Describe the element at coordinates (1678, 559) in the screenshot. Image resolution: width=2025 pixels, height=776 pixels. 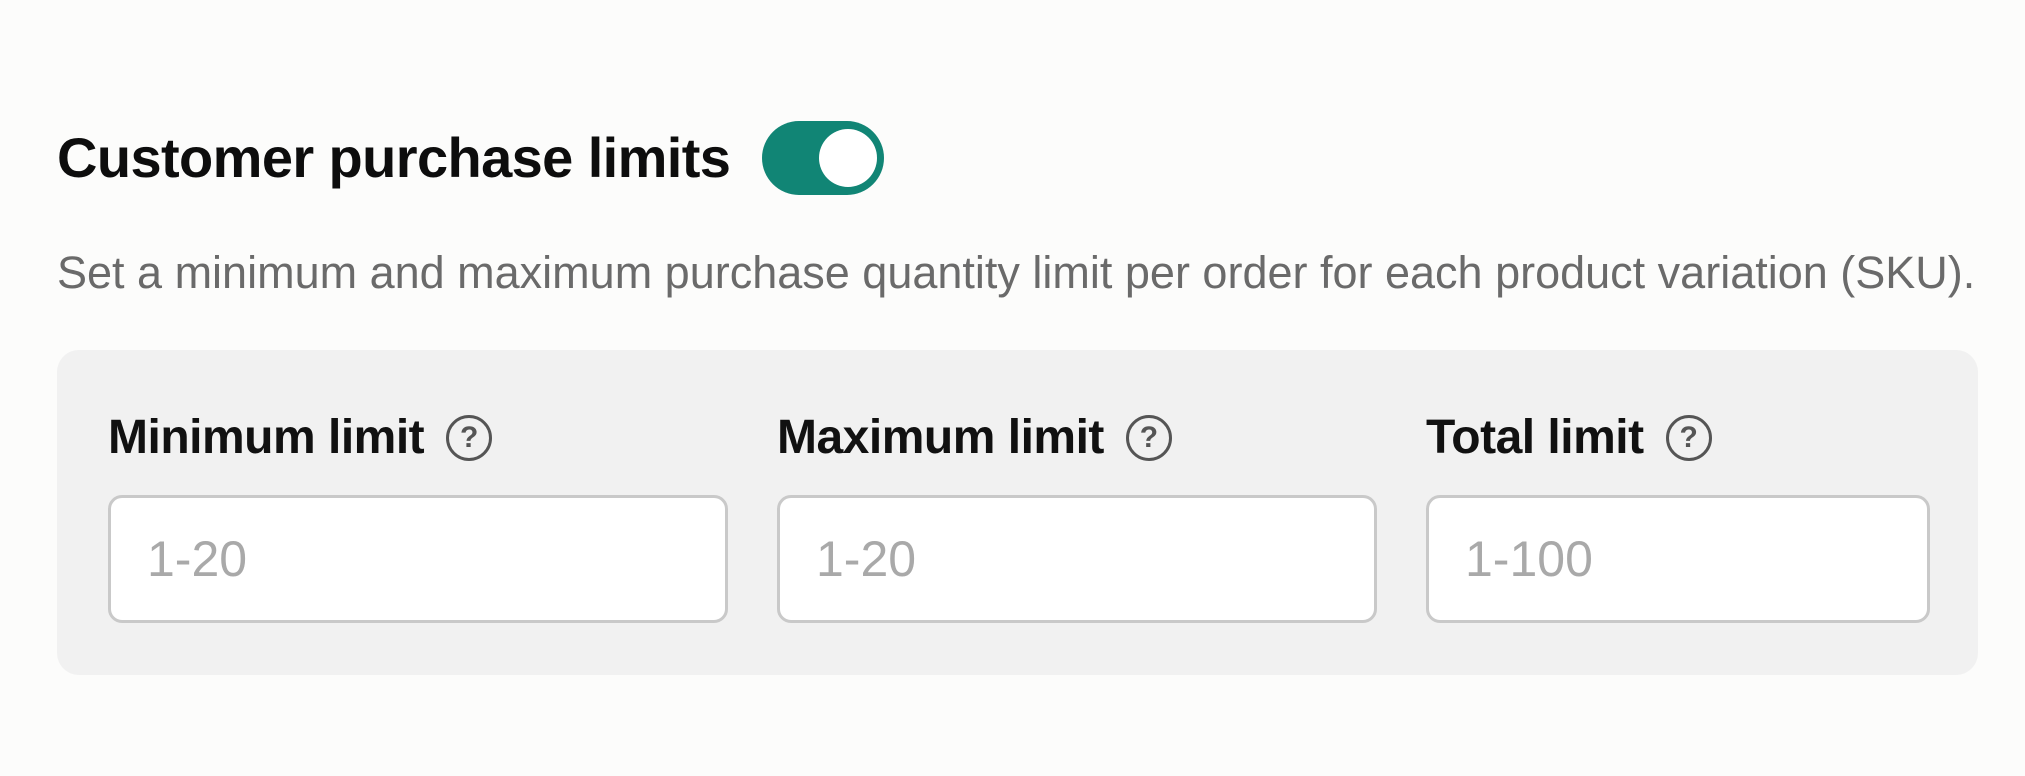
I see `total-limit-input` at that location.